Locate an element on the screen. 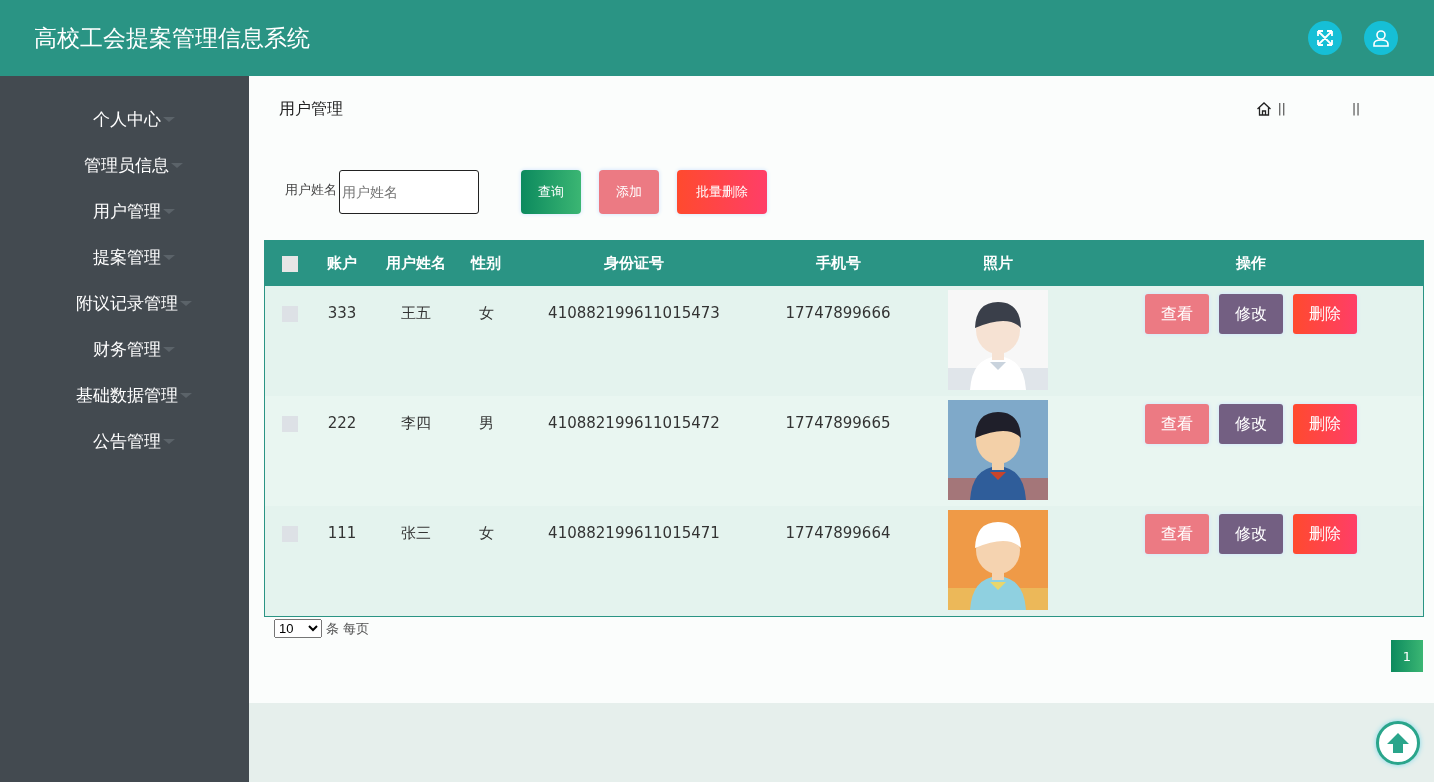 The width and height of the screenshot is (1434, 782). column-header: 账户 is located at coordinates (342, 263).